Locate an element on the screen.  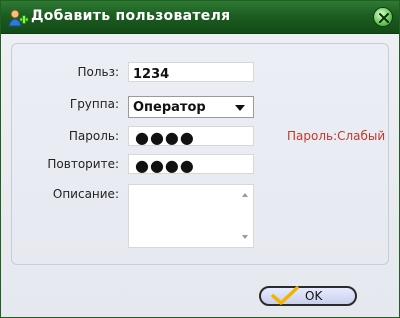
user-input is located at coordinates (191, 74).